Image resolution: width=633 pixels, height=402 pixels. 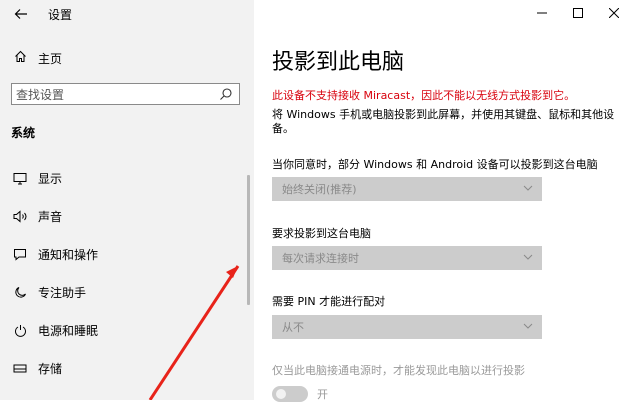 What do you see at coordinates (20, 369) in the screenshot?
I see `storage-icon` at bounding box center [20, 369].